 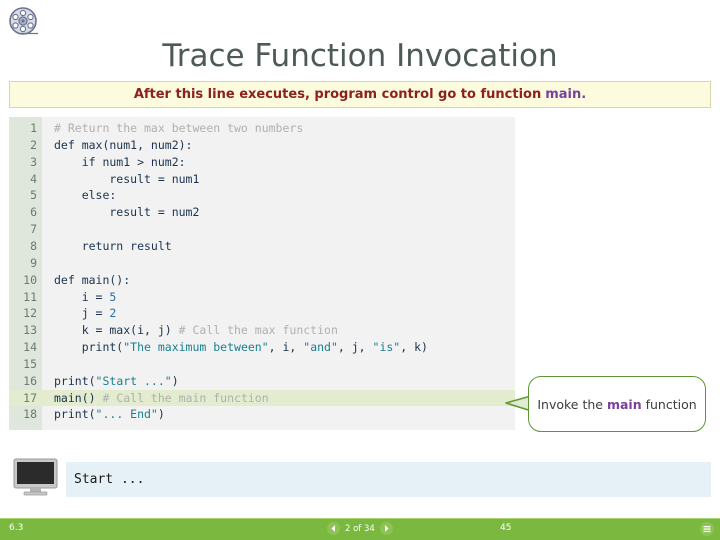 I want to click on code-comment: # Return the max between two numbers, so click(x=179, y=128).